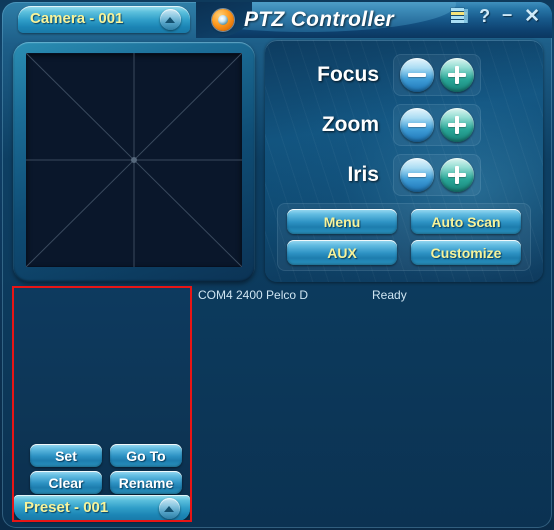 The width and height of the screenshot is (554, 530). Describe the element at coordinates (77, 18) in the screenshot. I see `camera-tab-label: Camera - 001` at that location.